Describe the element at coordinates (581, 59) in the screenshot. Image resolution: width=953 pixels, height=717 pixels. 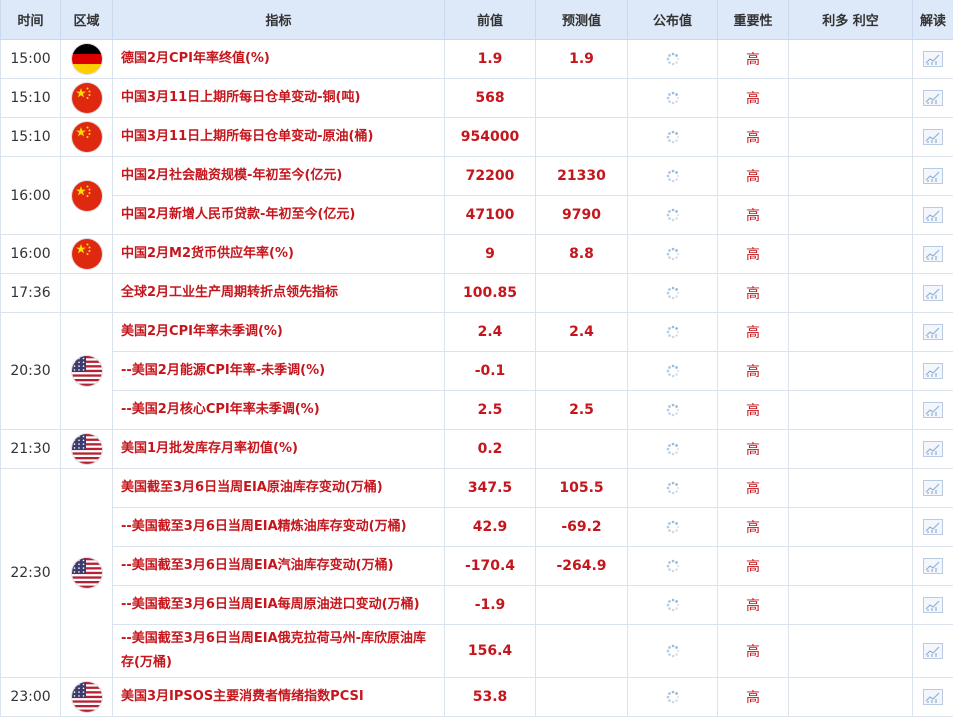
I see `forecast-value: 1.9` at that location.